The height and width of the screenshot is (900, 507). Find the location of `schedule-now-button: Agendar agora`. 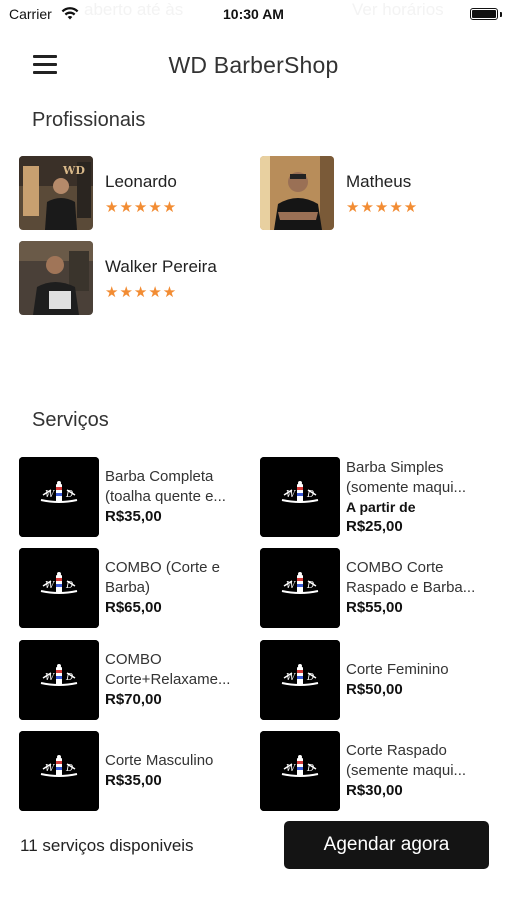

schedule-now-button: Agendar agora is located at coordinates (386, 845).